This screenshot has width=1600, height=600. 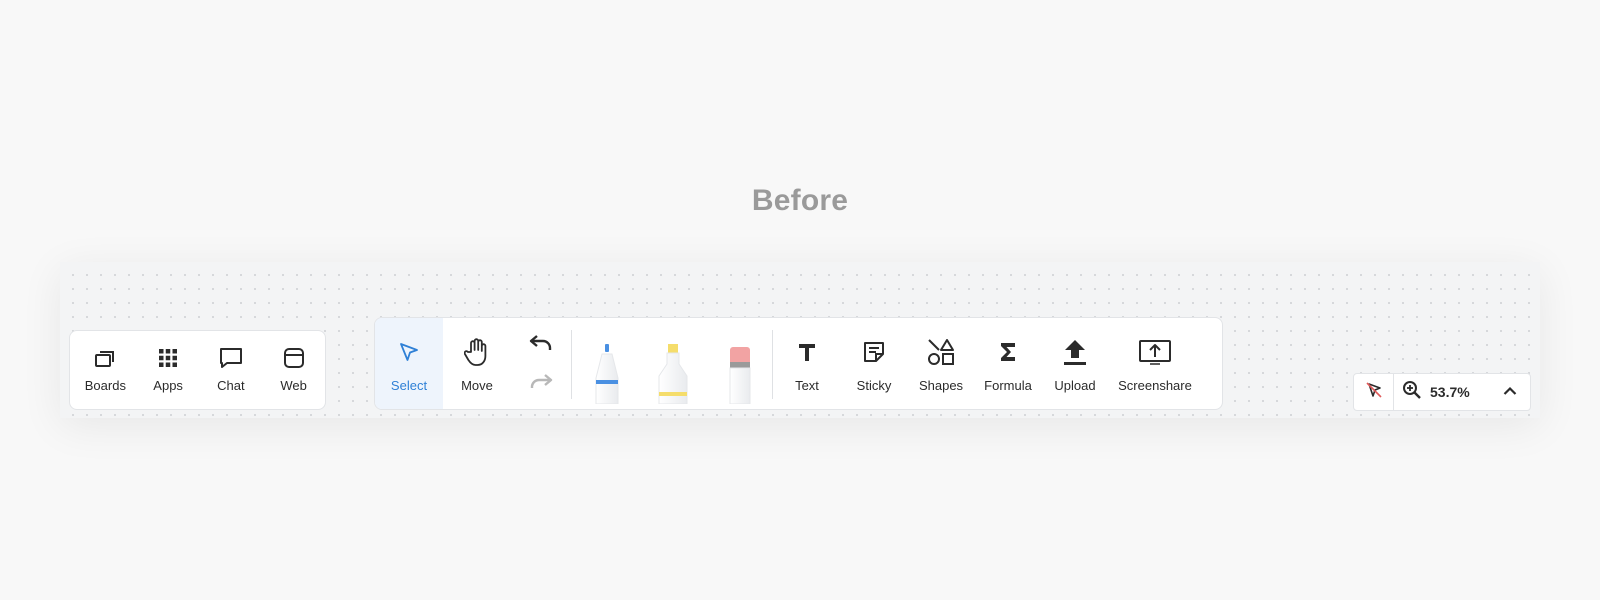 I want to click on chat-button: Chat, so click(x=231, y=370).